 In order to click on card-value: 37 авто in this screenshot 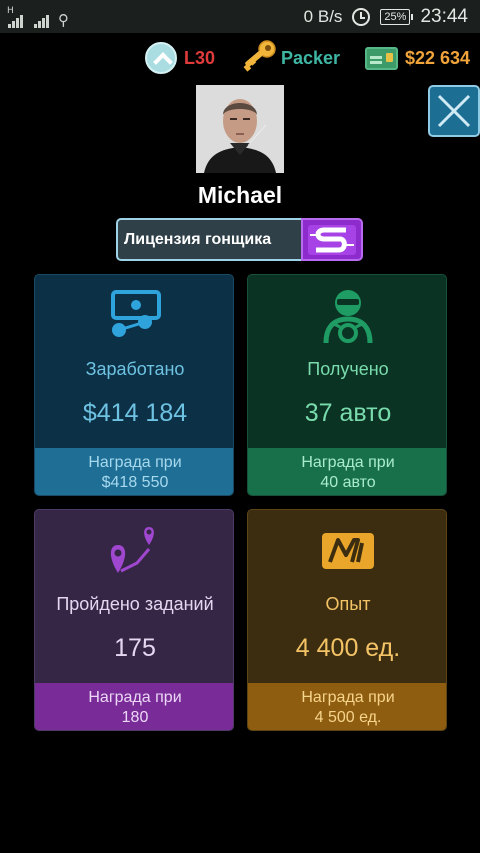, I will do `click(348, 413)`.